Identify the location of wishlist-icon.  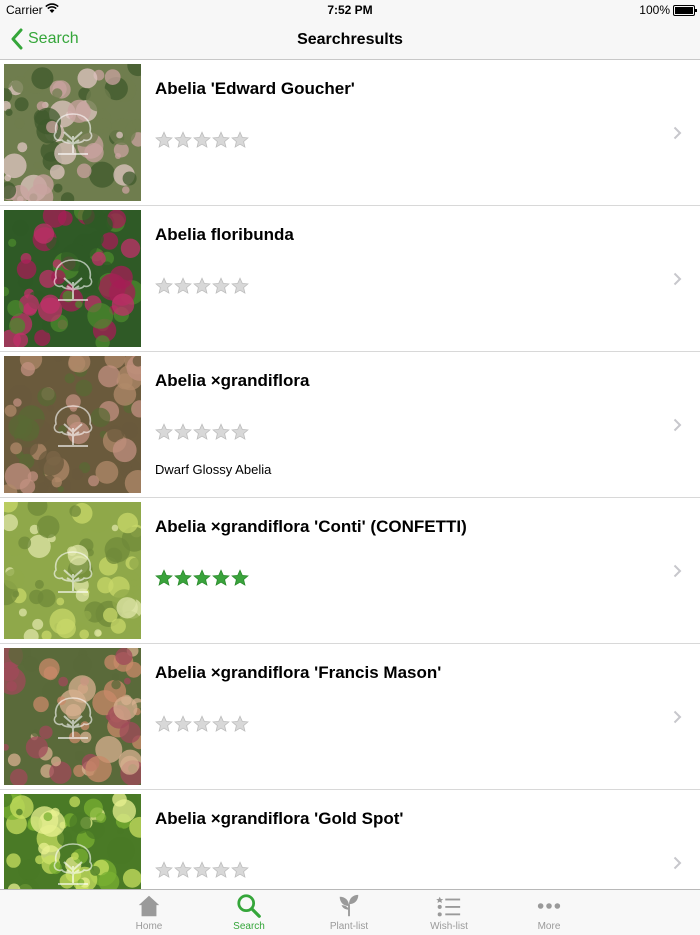
(448, 906).